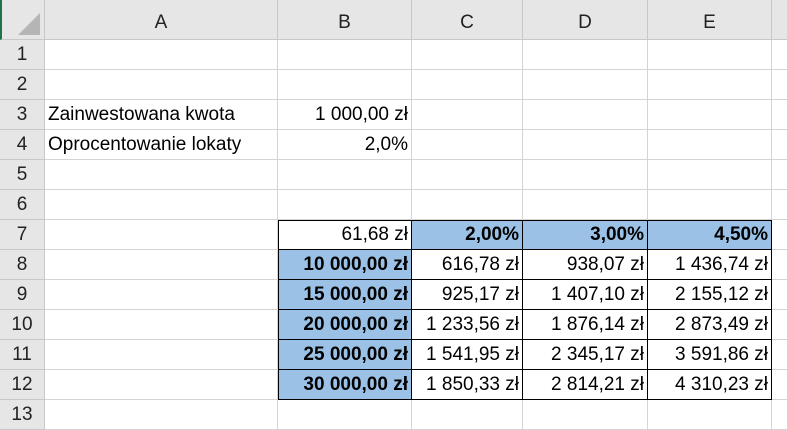  What do you see at coordinates (161, 115) in the screenshot?
I see `cell-A3: Zainwestowana kwota` at bounding box center [161, 115].